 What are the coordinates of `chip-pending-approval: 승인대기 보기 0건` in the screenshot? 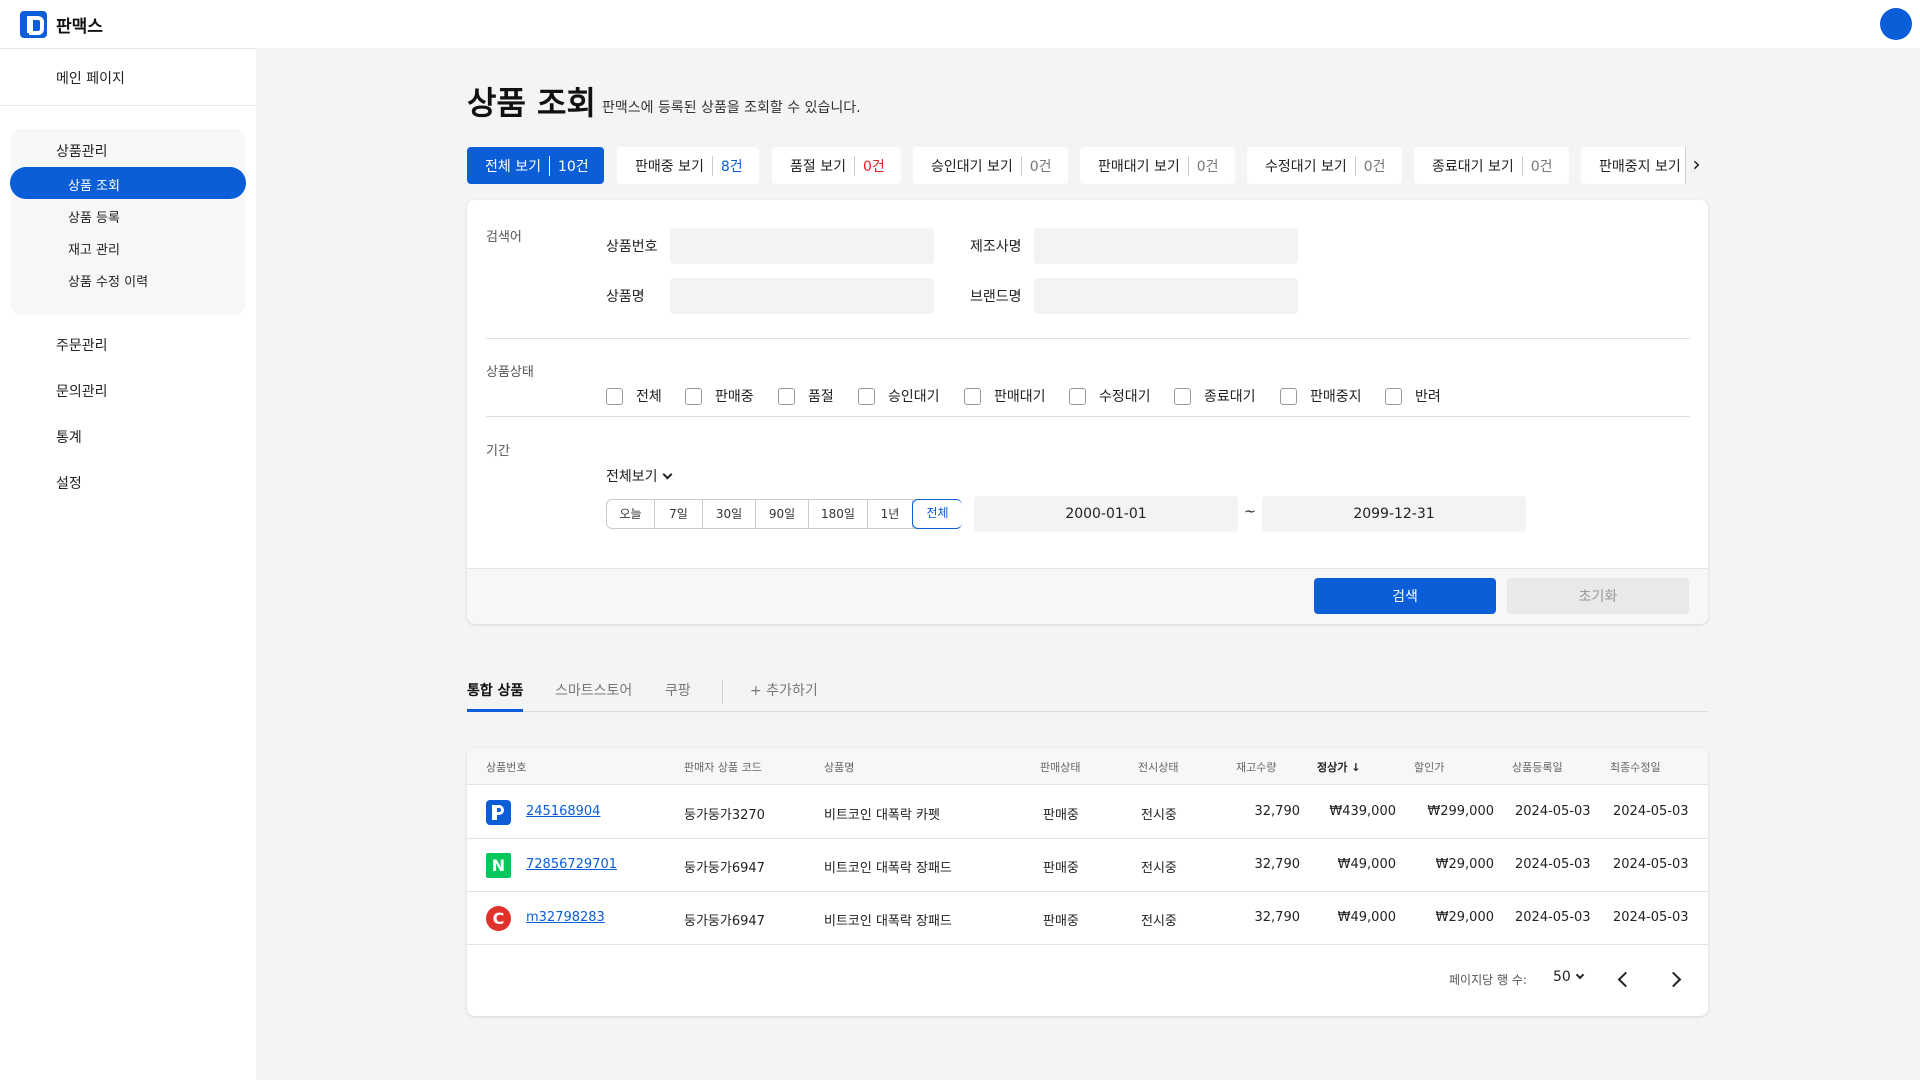 It's located at (990, 165).